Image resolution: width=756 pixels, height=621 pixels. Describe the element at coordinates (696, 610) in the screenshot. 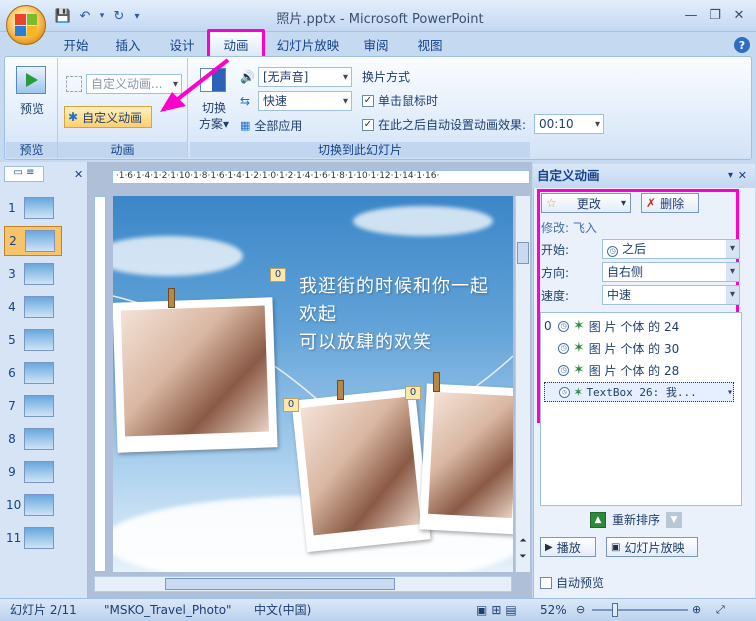

I see `zoom-in-icon: ⊕` at that location.